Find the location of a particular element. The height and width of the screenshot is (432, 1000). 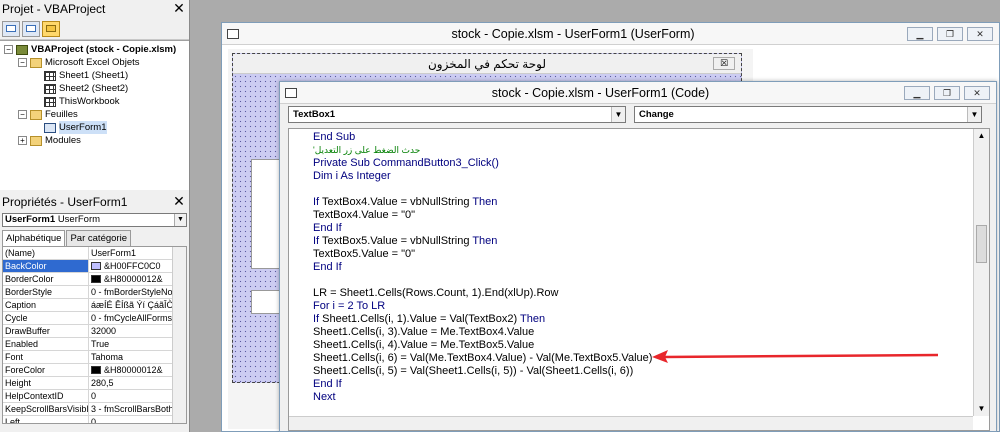

object-dropdown: TextBox1 ▼ is located at coordinates (457, 114).